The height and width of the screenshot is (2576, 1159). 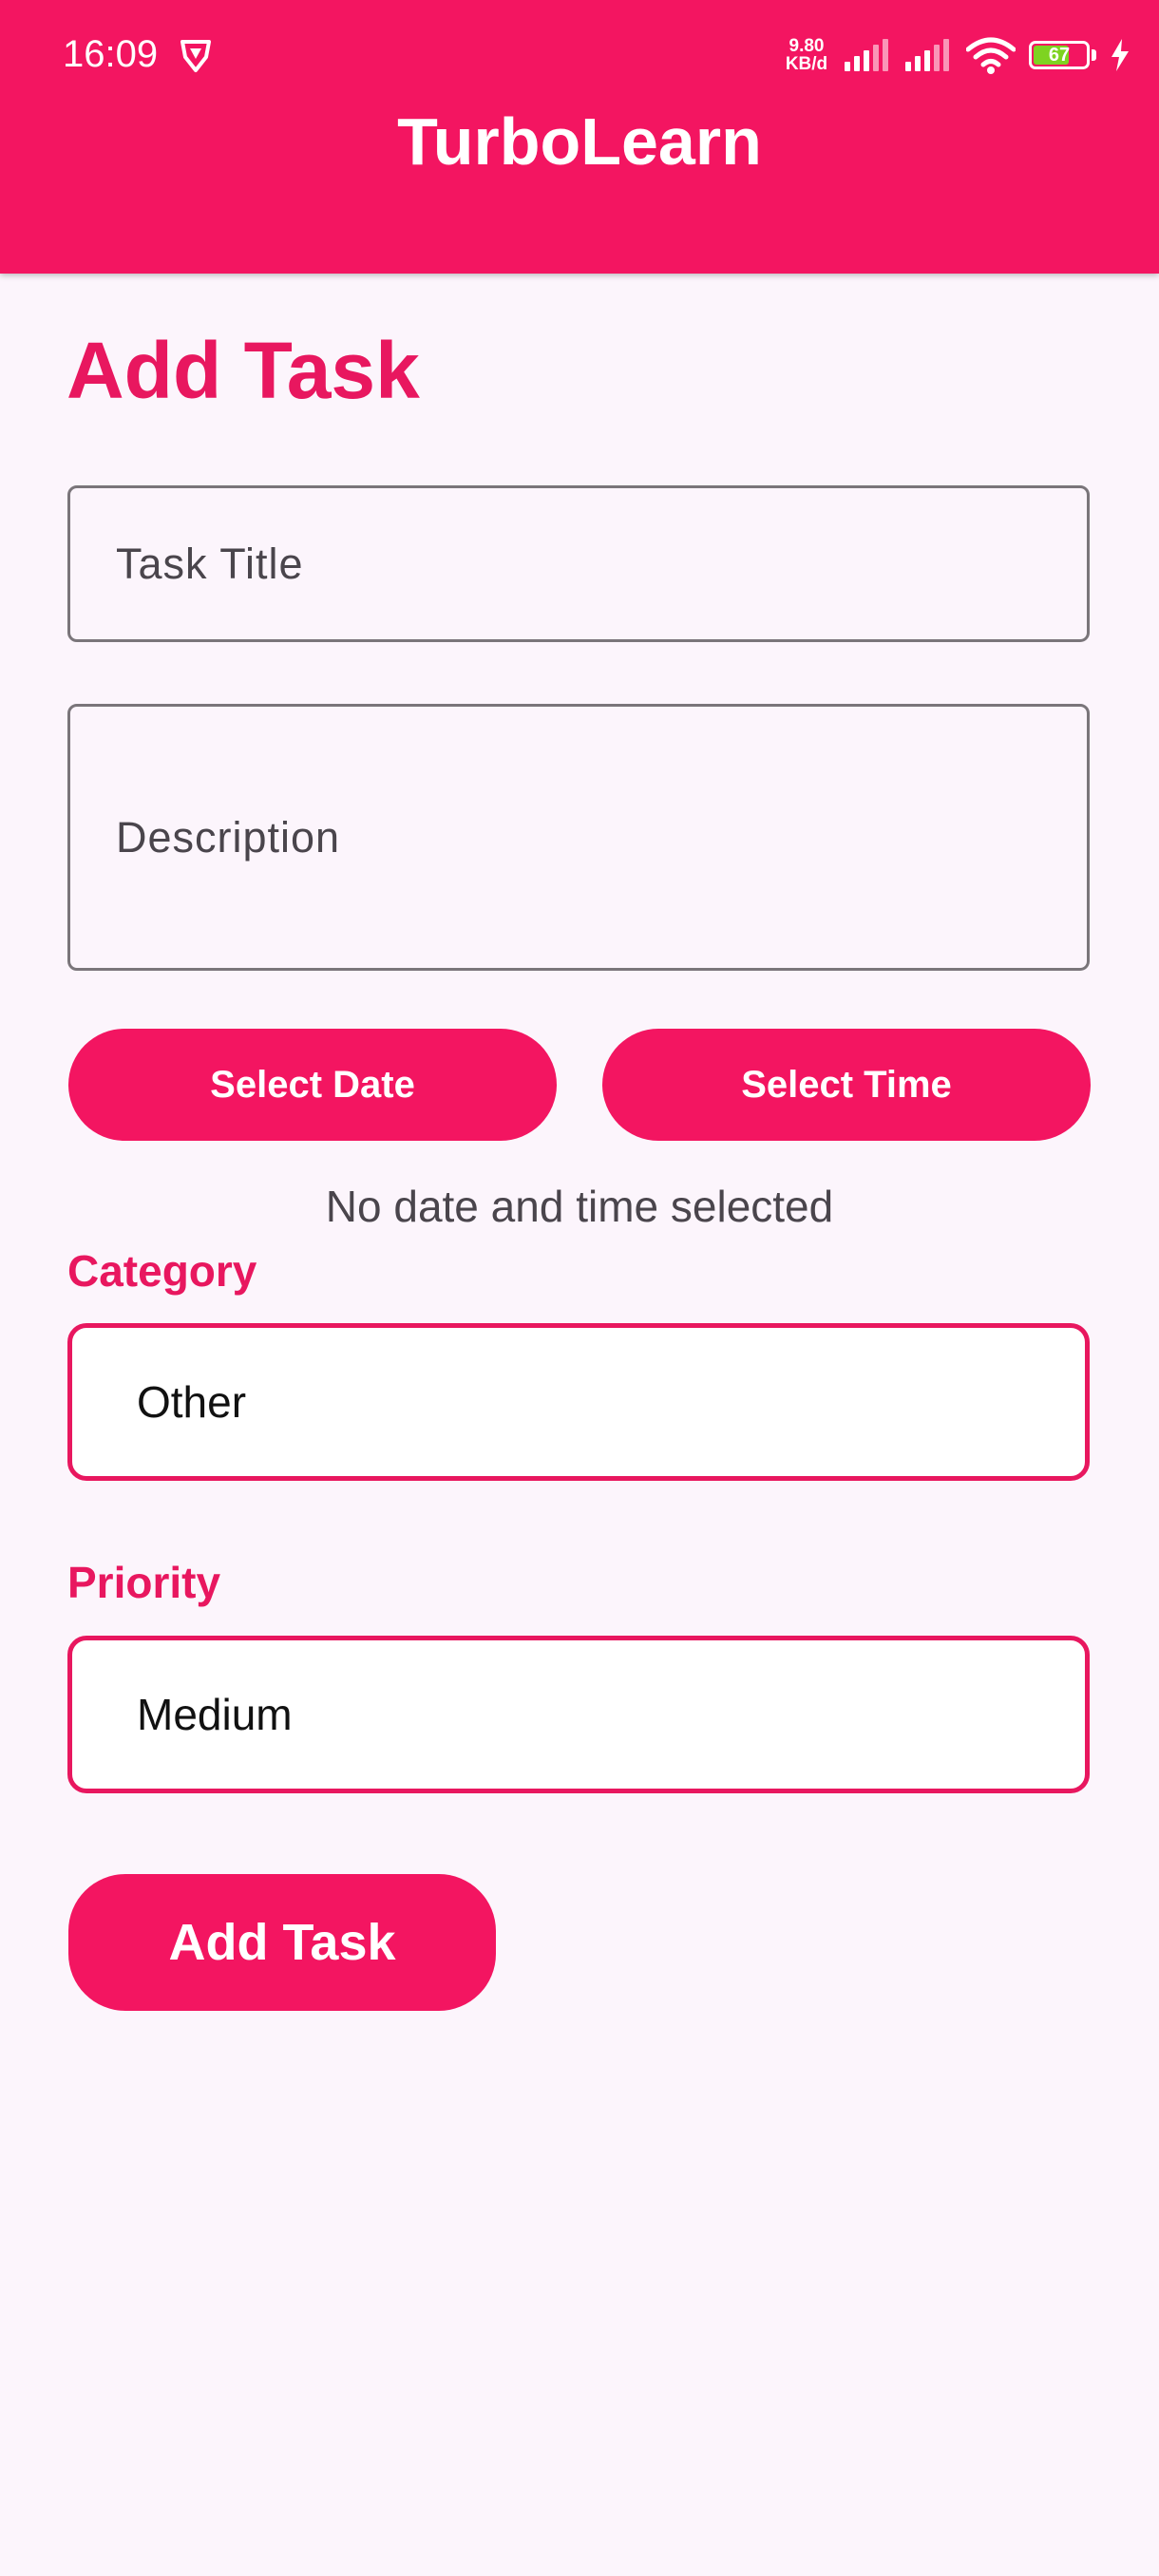 I want to click on add-task-button: Add Task, so click(x=282, y=1942).